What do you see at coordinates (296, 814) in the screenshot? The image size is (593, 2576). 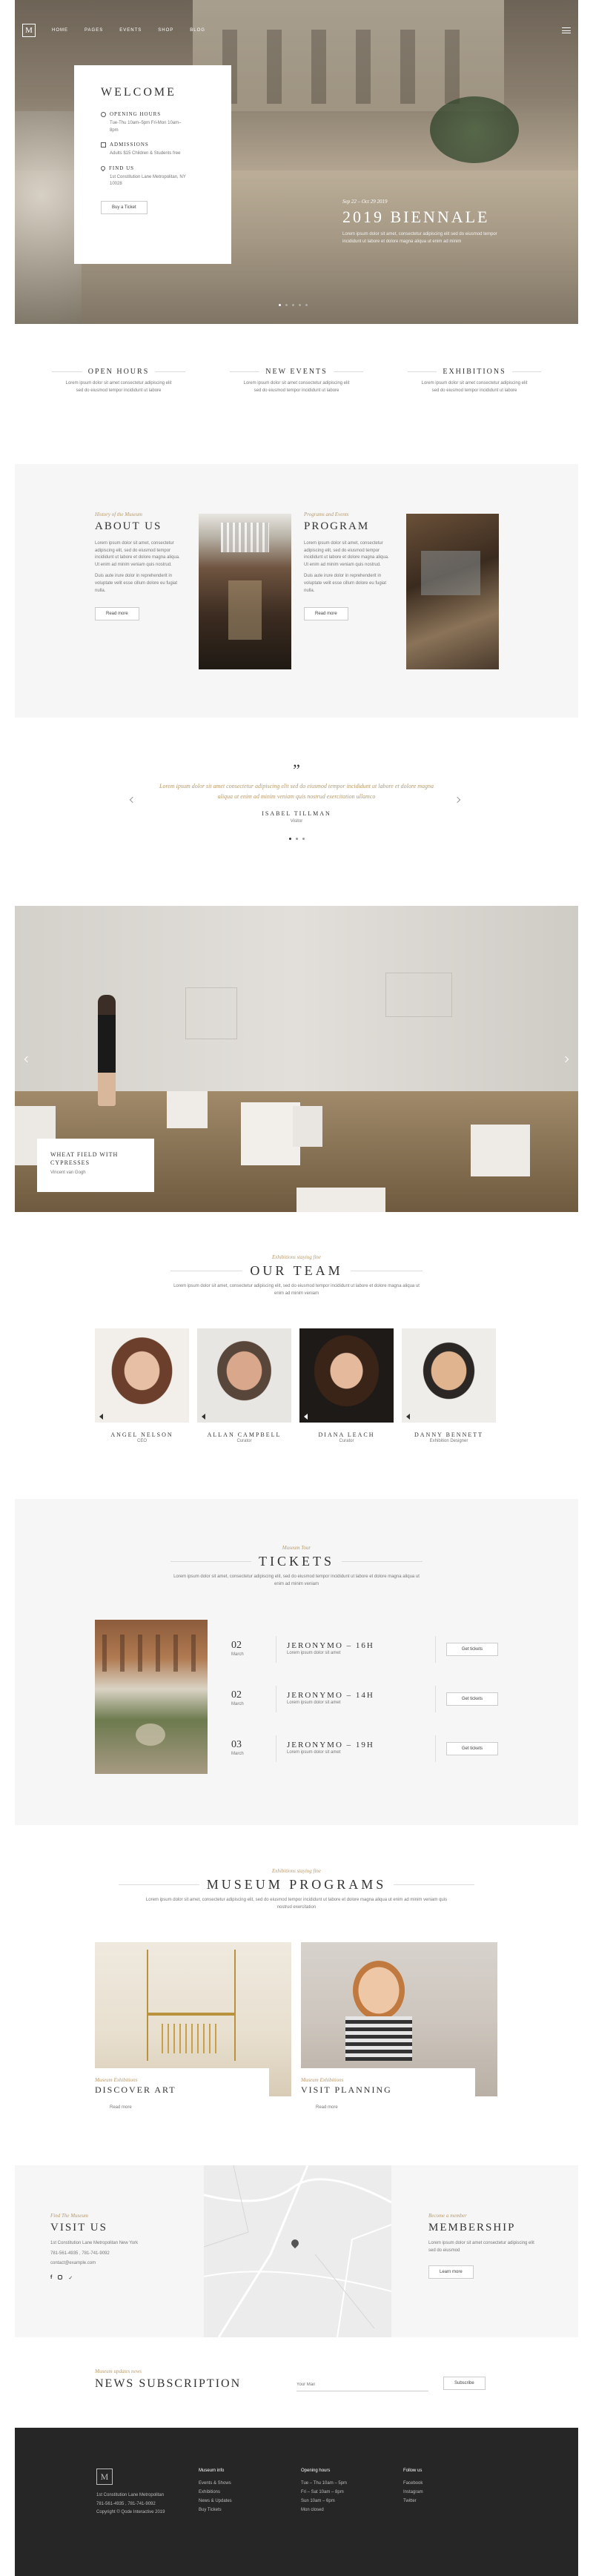 I see `testimonial-author: ISABEL TILLMAN` at bounding box center [296, 814].